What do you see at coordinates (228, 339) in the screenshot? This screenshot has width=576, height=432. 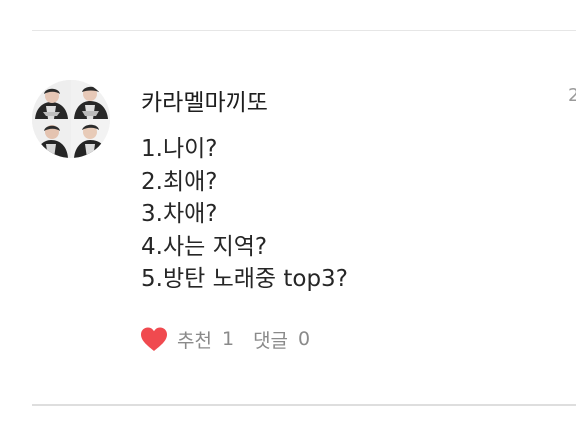 I see `like-count: 1` at bounding box center [228, 339].